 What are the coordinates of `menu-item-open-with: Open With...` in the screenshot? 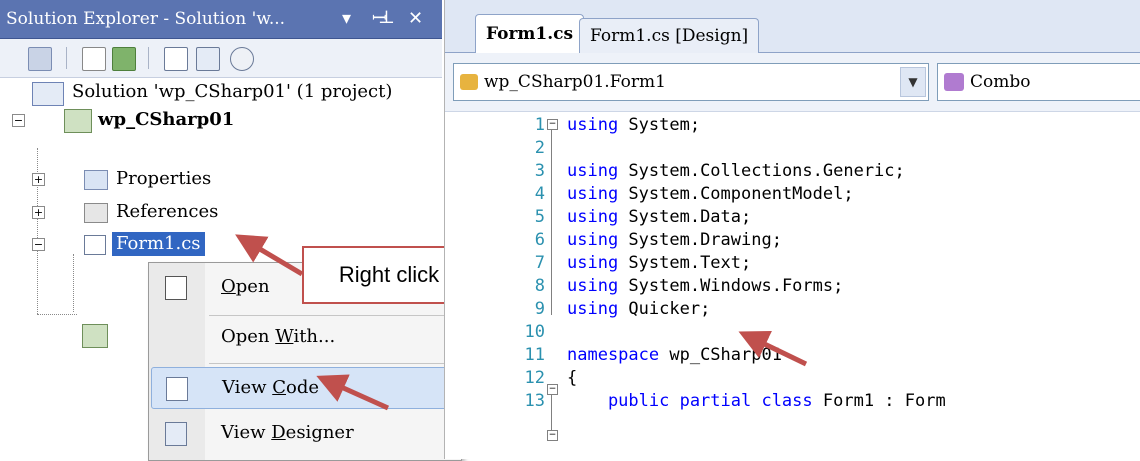 It's located at (304, 337).